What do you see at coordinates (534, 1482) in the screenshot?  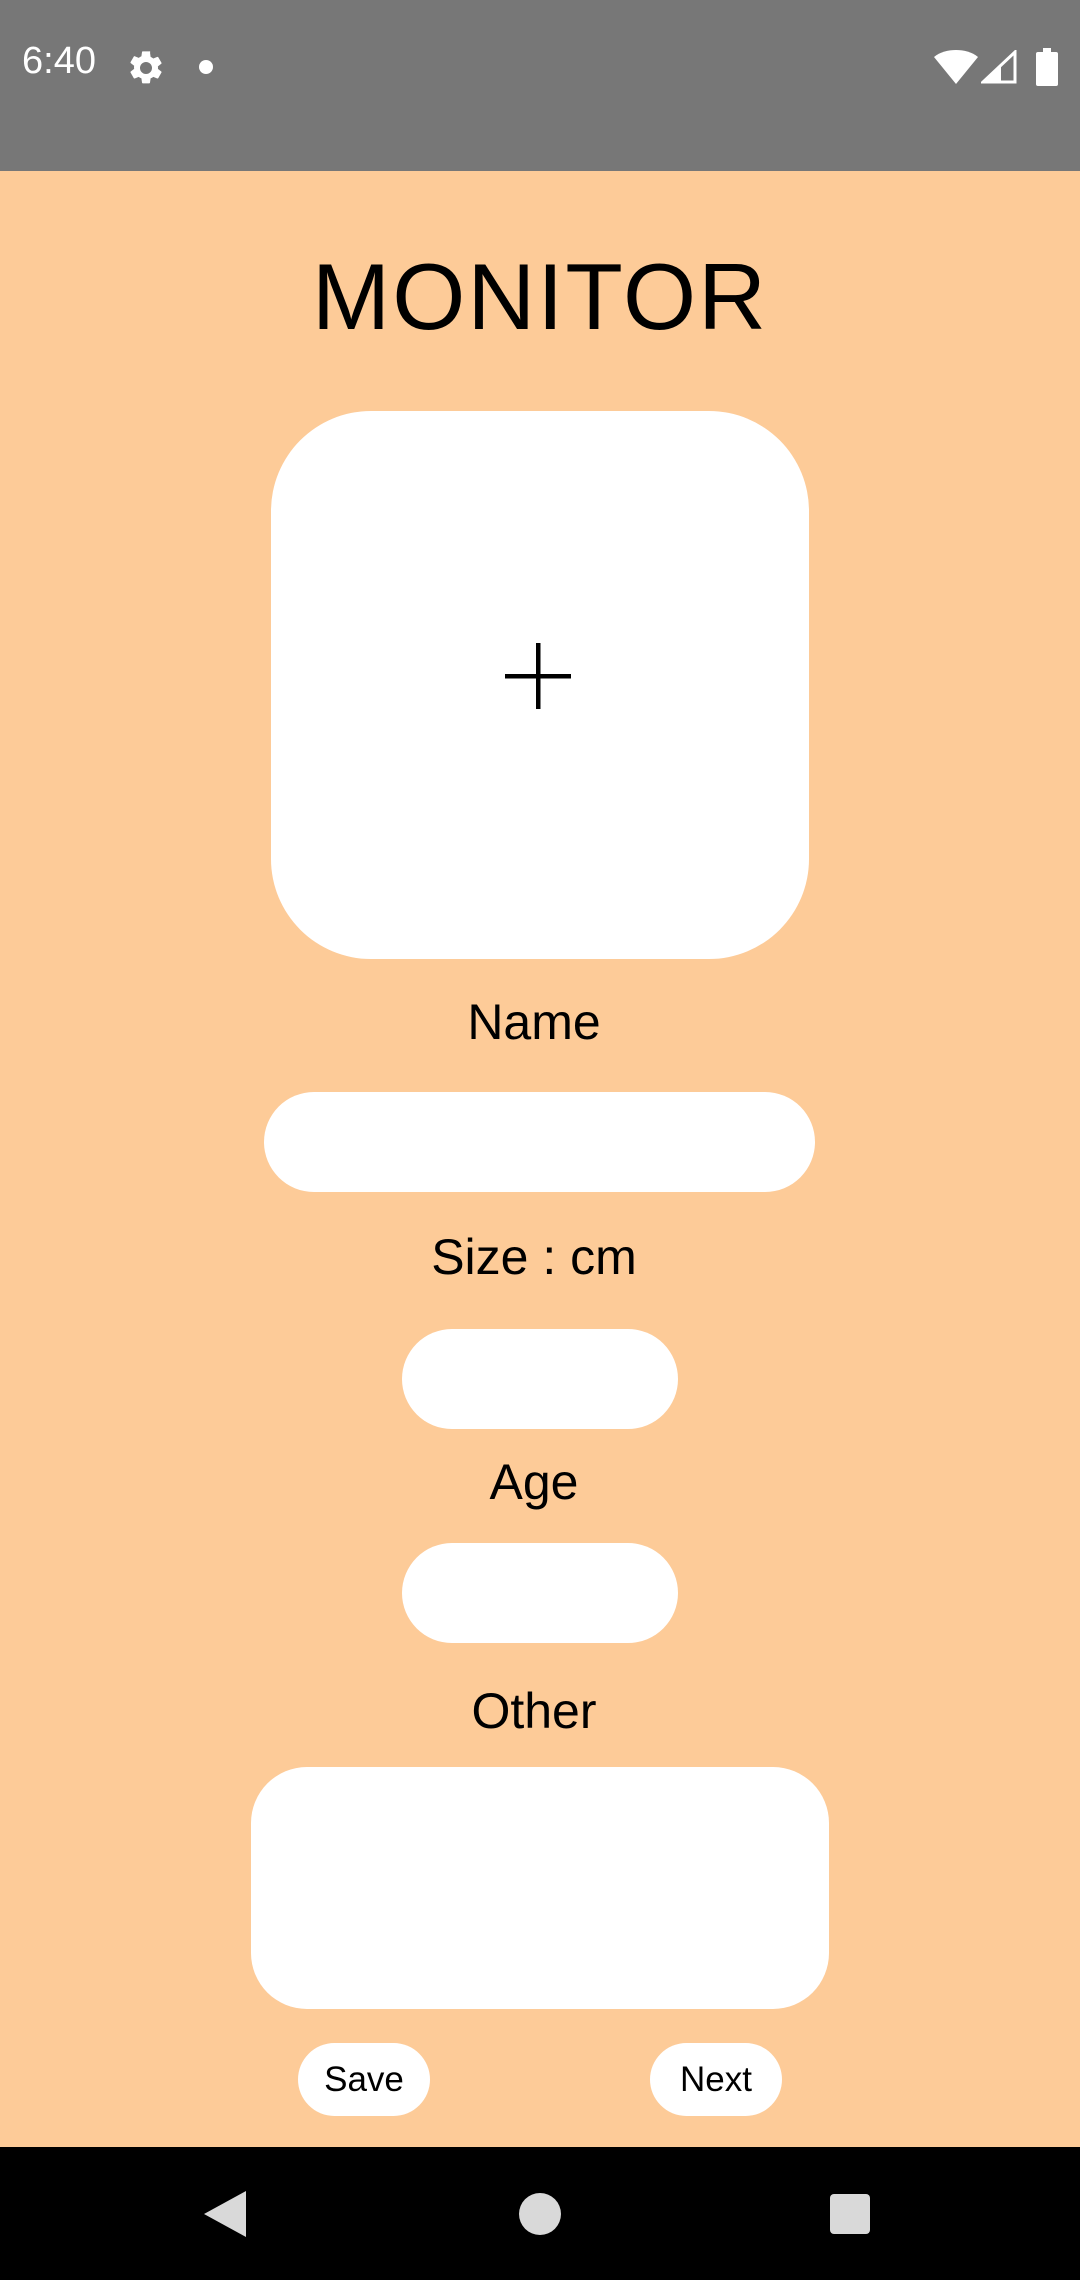 I see `age-label: Age` at bounding box center [534, 1482].